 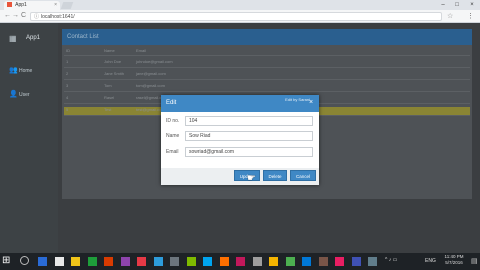 What do you see at coordinates (67, 85) in the screenshot?
I see `table-cell-id: 3` at bounding box center [67, 85].